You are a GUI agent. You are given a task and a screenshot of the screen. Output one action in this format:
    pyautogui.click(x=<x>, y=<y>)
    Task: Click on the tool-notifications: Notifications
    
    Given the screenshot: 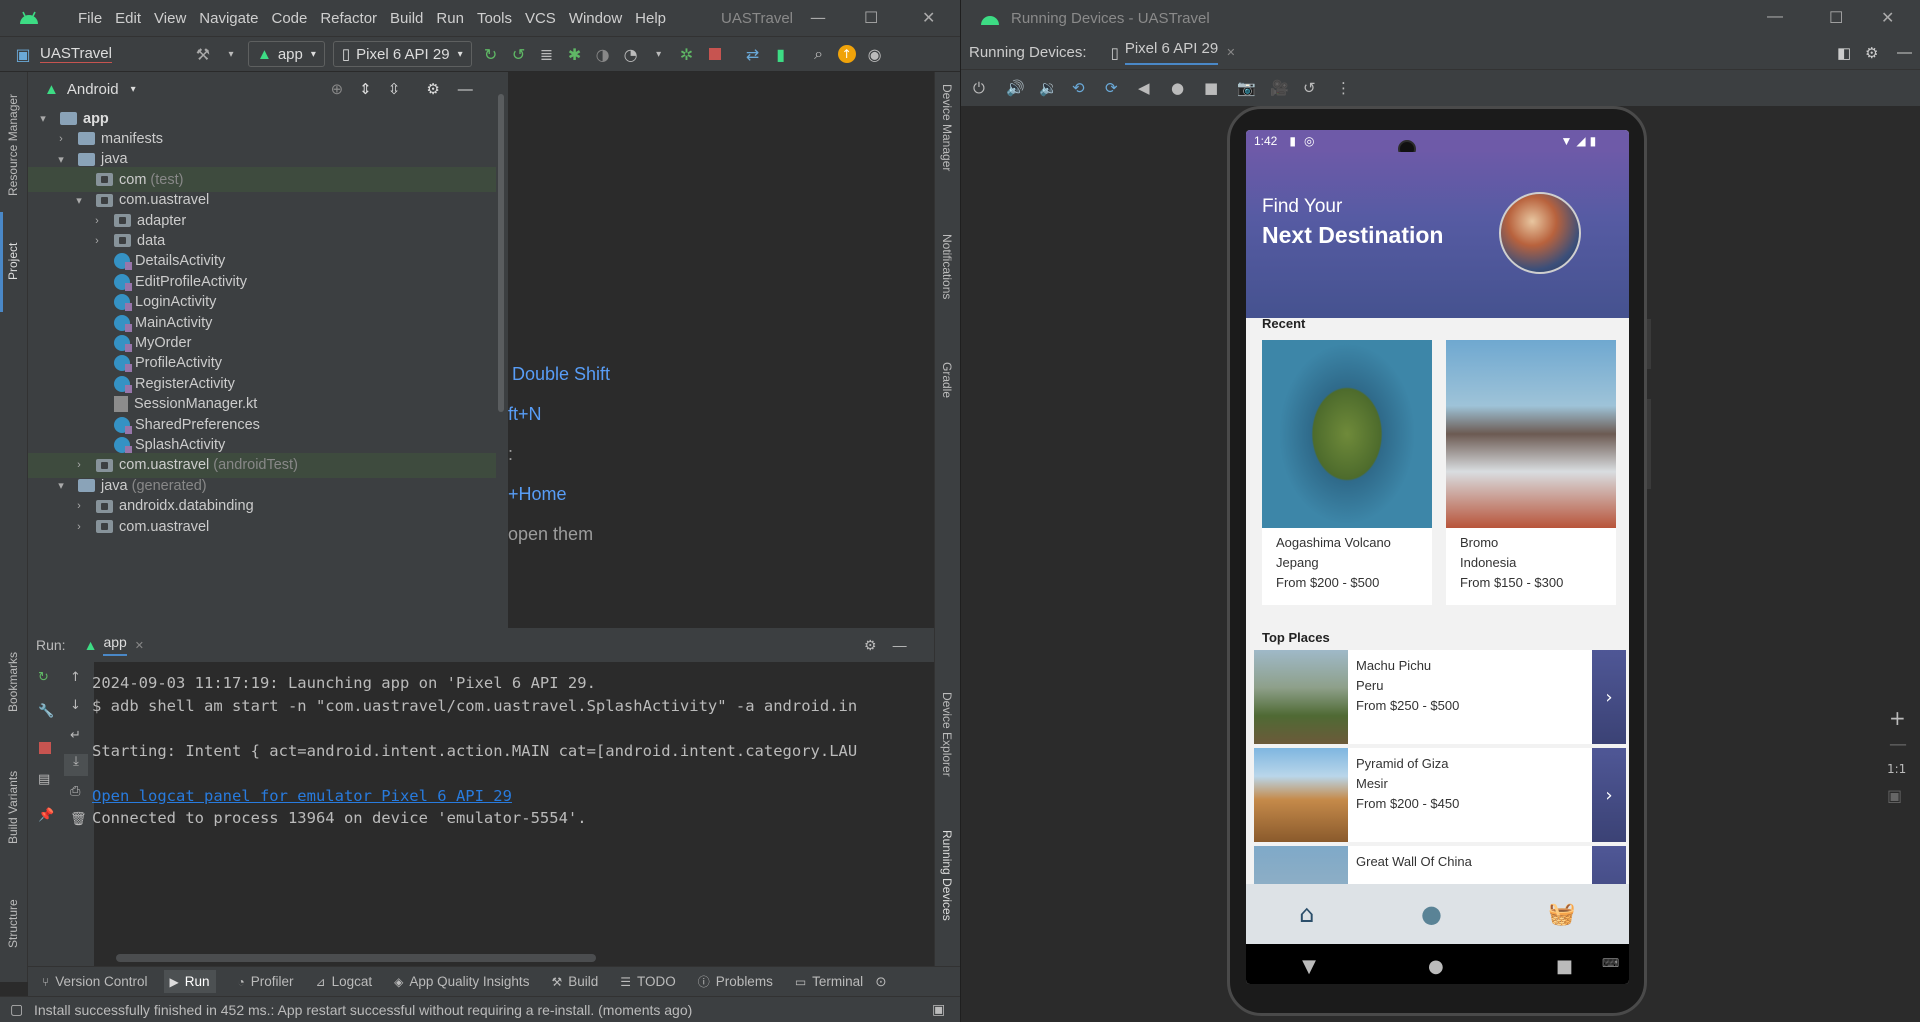 What is the action you would take?
    pyautogui.click(x=947, y=289)
    